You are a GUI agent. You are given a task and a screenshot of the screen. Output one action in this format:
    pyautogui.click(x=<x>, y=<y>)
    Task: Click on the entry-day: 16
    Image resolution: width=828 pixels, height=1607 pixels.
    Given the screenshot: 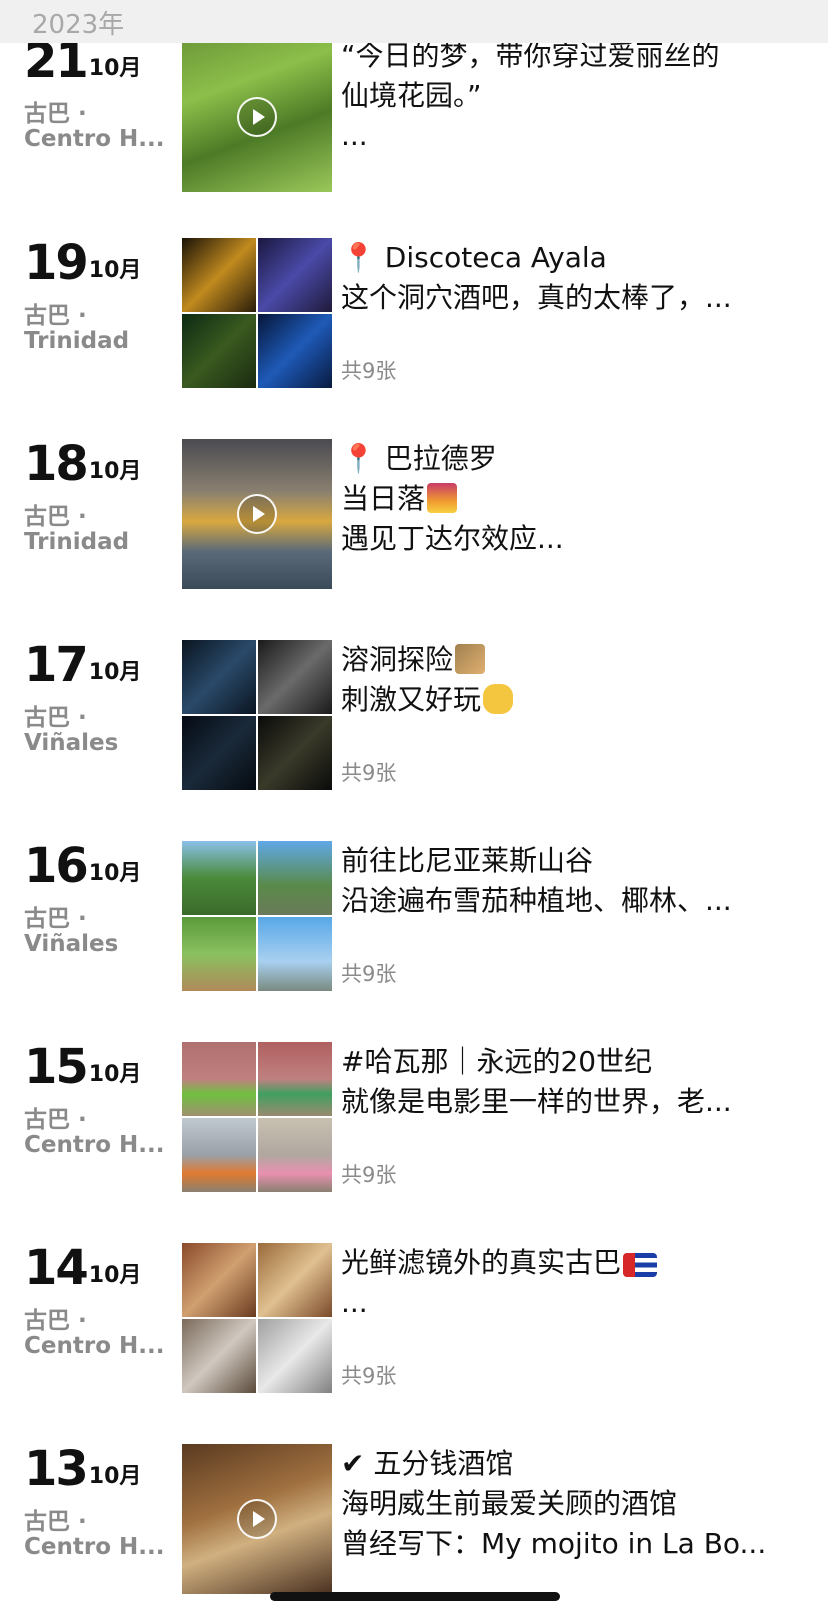 What is the action you would take?
    pyautogui.click(x=56, y=866)
    